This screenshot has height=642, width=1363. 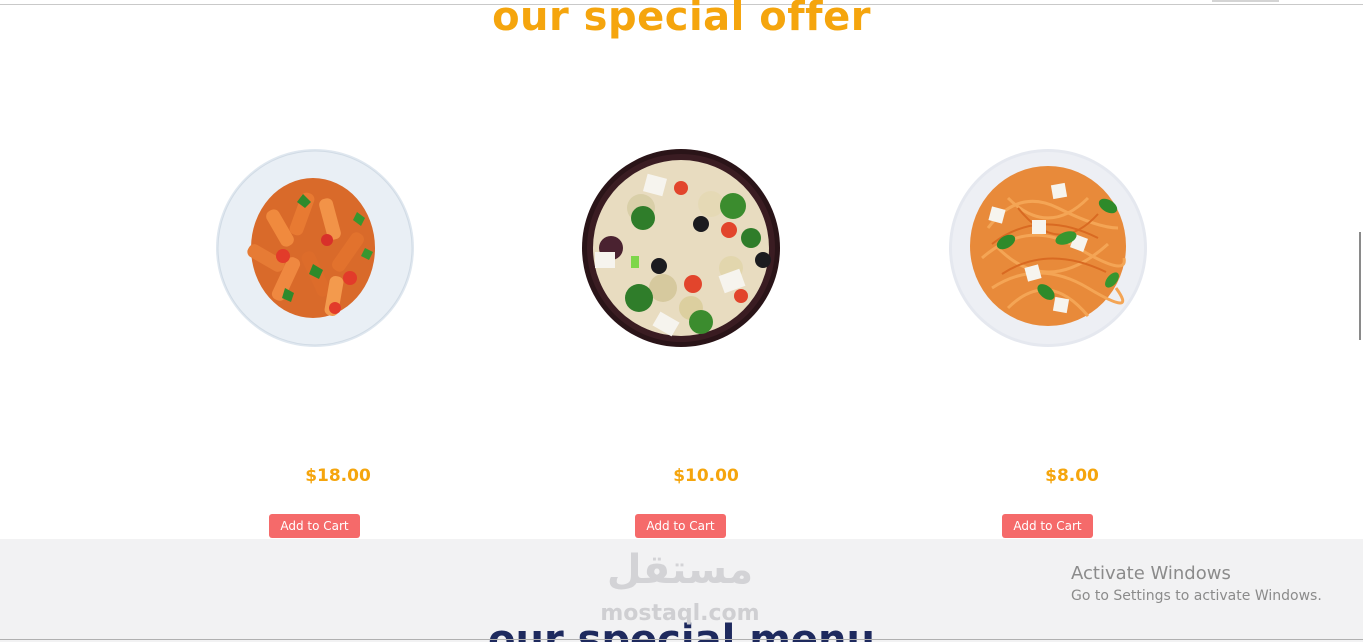 What do you see at coordinates (681, 639) in the screenshot?
I see `bottom-divider` at bounding box center [681, 639].